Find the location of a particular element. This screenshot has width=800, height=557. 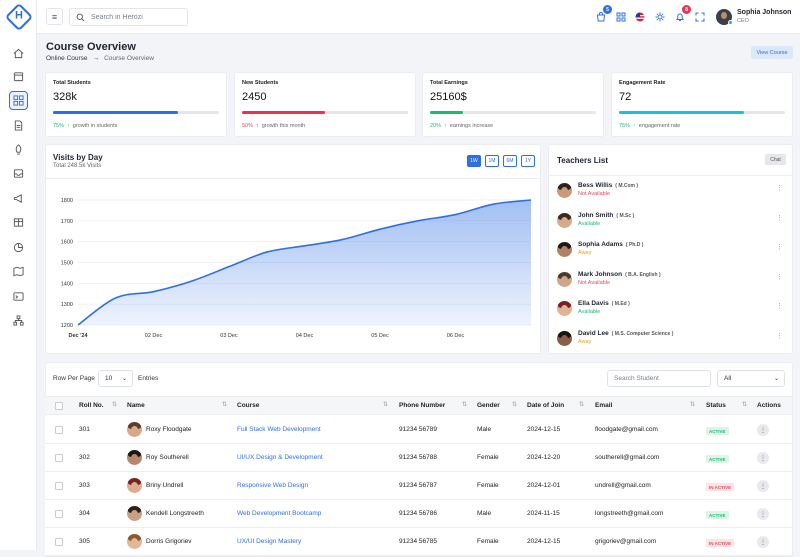

sun-icon is located at coordinates (660, 17).